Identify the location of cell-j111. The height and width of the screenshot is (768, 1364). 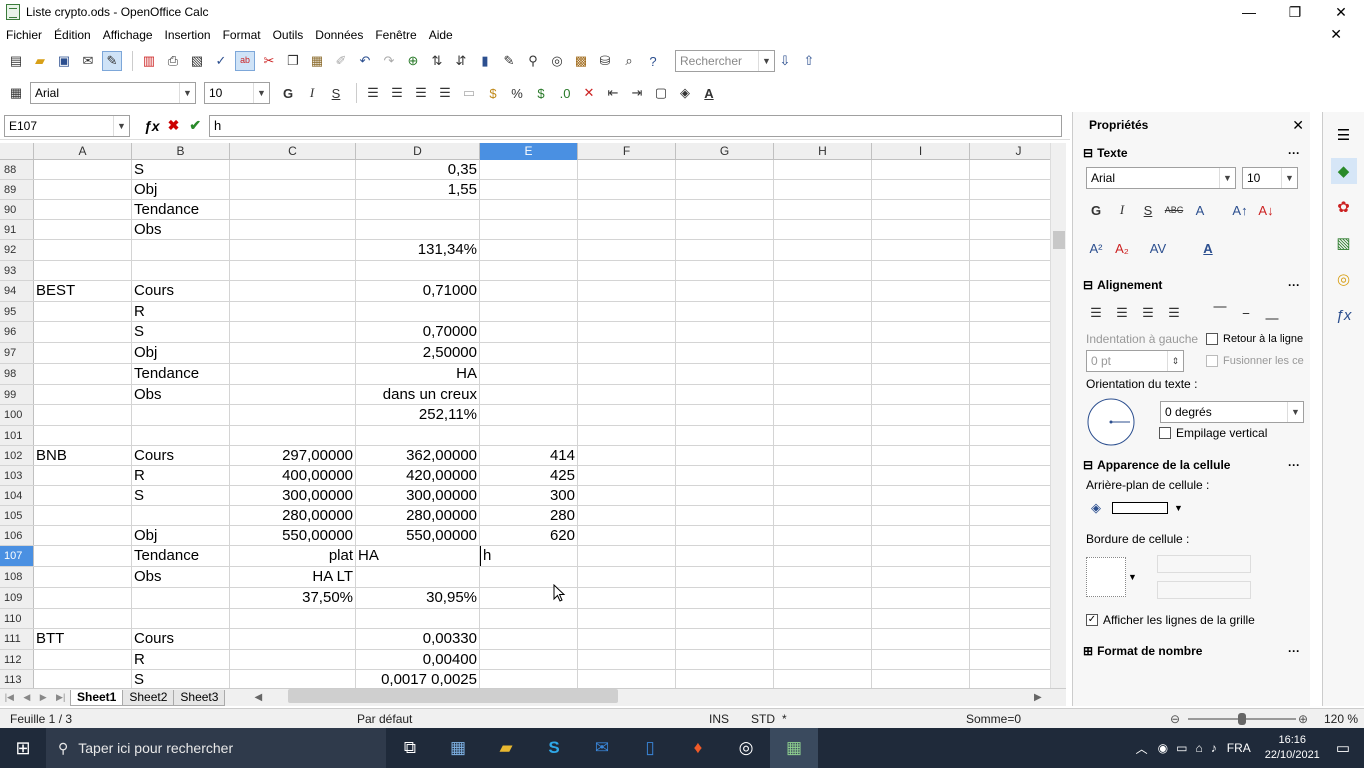
(1010, 639).